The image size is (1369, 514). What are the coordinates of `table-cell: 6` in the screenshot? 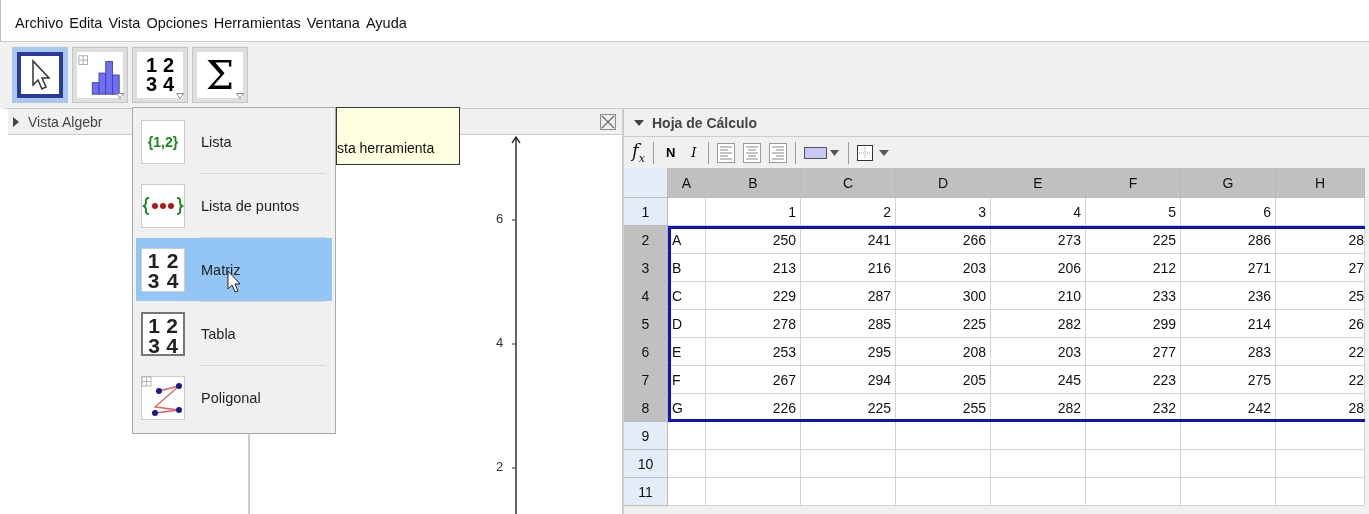 It's located at (1228, 212).